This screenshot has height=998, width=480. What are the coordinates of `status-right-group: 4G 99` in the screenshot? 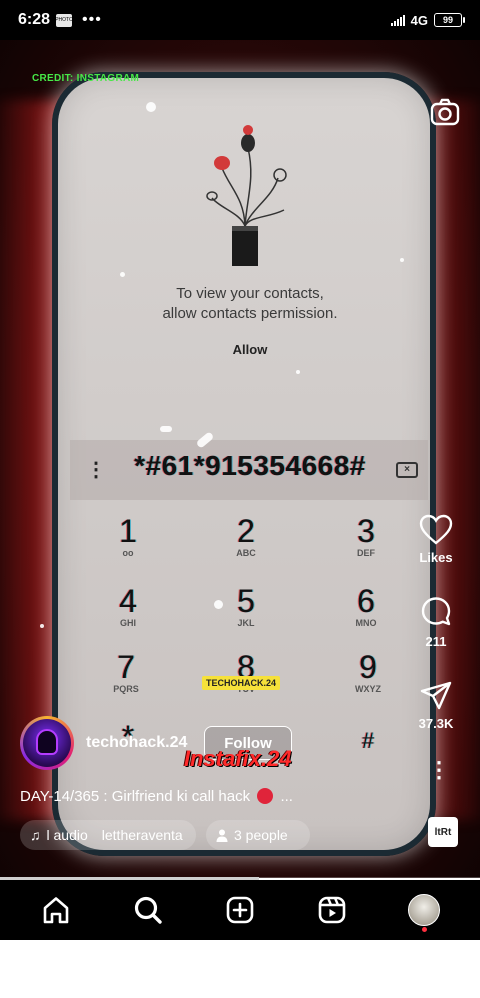 It's located at (427, 20).